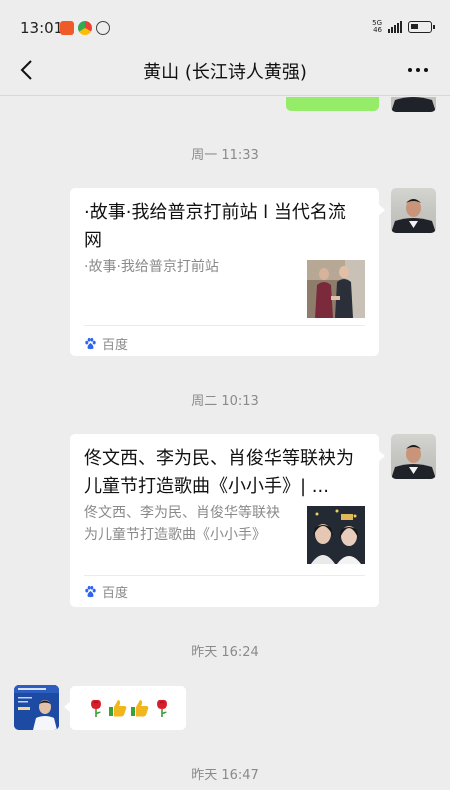  What do you see at coordinates (421, 27) in the screenshot?
I see `battery-icon` at bounding box center [421, 27].